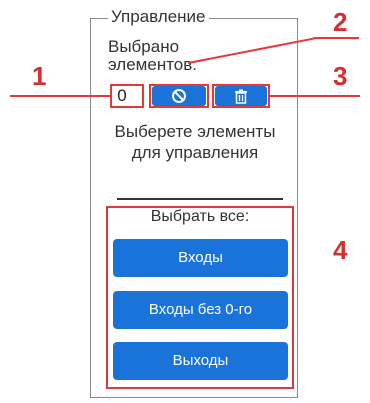 This screenshot has height=403, width=370. Describe the element at coordinates (340, 250) in the screenshot. I see `annotation-4-number: 4` at that location.